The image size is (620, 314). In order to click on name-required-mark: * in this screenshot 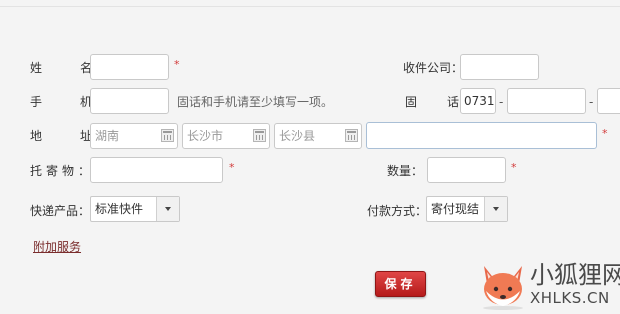, I will do `click(177, 64)`.